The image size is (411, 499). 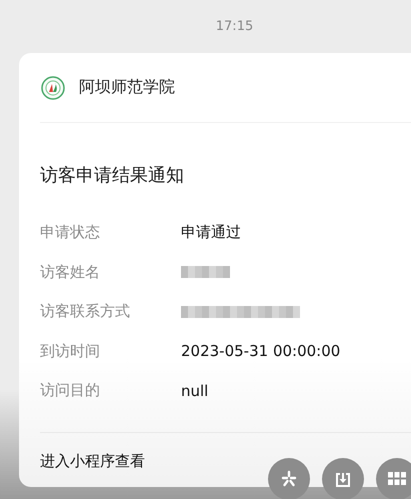 What do you see at coordinates (397, 479) in the screenshot?
I see `grid-icon` at bounding box center [397, 479].